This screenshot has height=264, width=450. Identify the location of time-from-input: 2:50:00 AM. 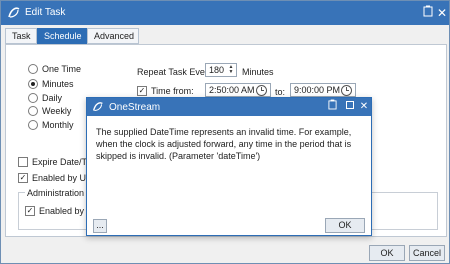
(238, 90).